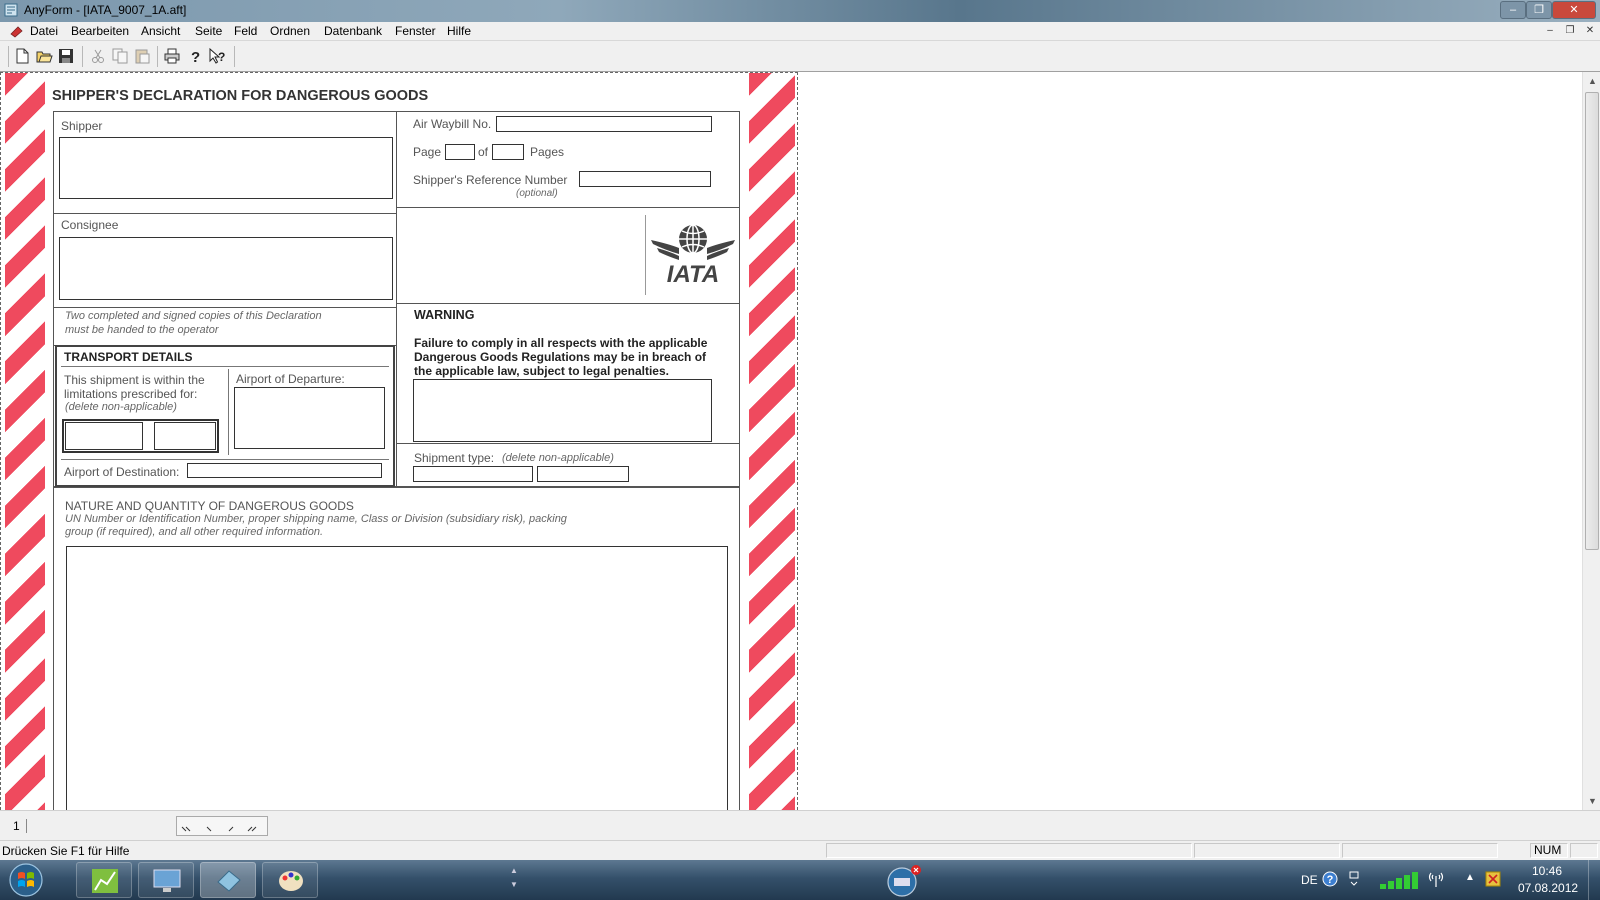  Describe the element at coordinates (226, 268) in the screenshot. I see `consignee-field` at that location.